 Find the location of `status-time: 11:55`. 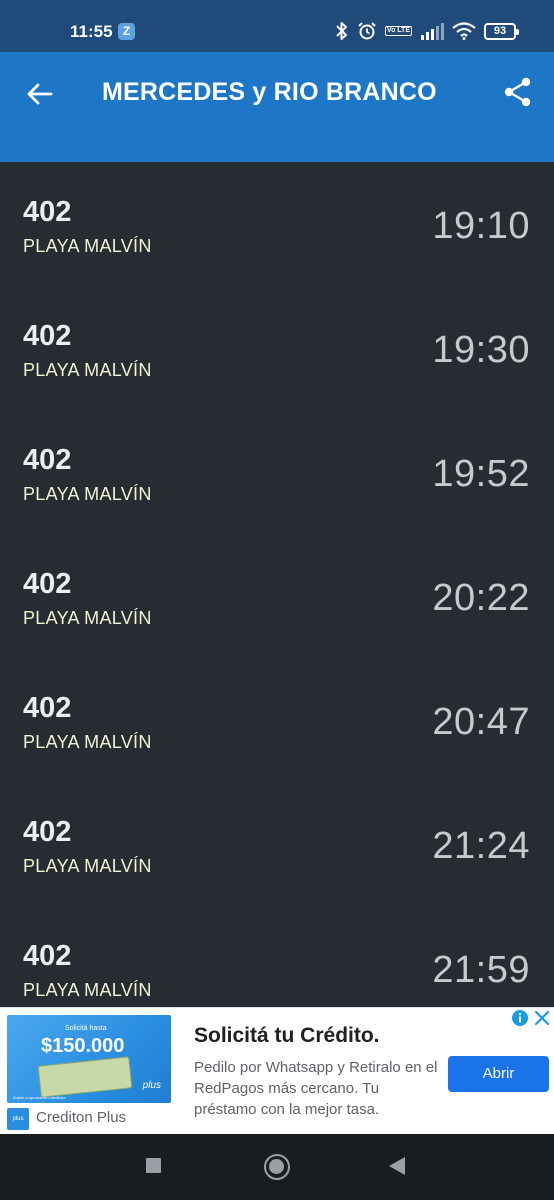

status-time: 11:55 is located at coordinates (91, 31).